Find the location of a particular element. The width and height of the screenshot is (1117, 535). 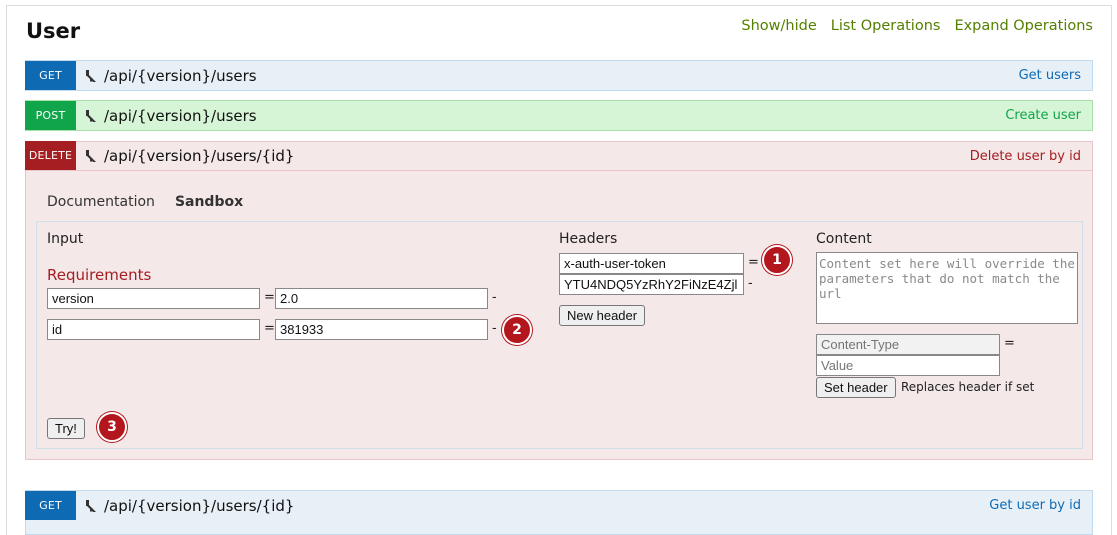

remove-header: - is located at coordinates (750, 283).